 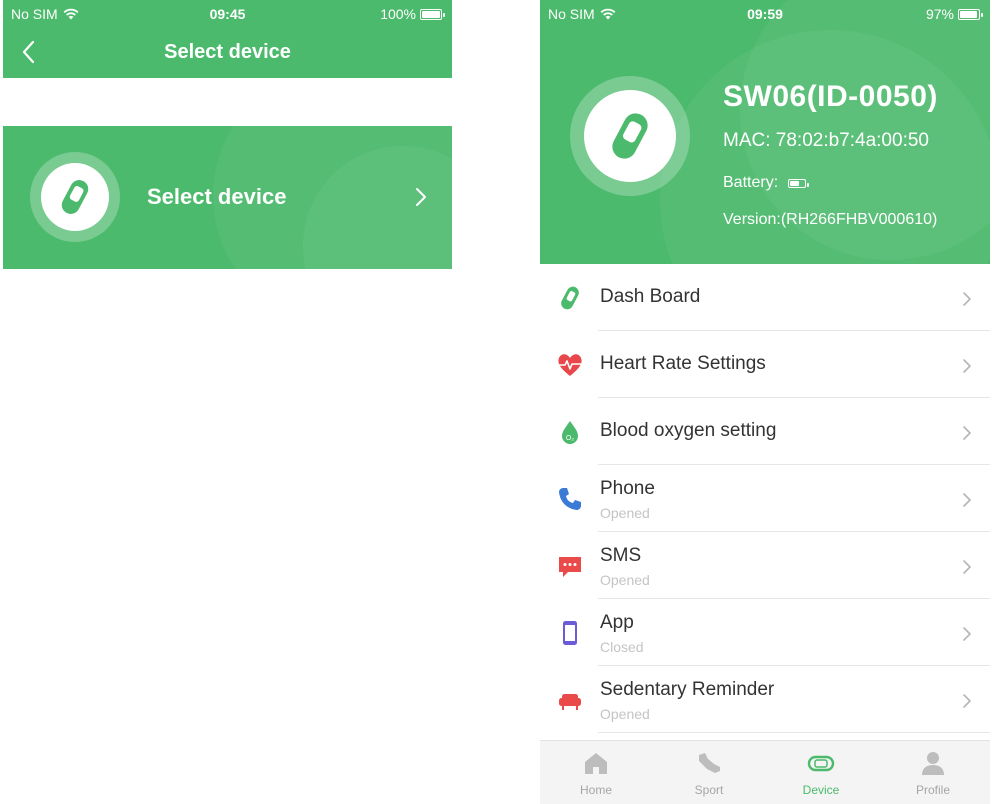 I want to click on navigation-bar: No SIM 09:45 100% Select device, so click(x=227, y=39).